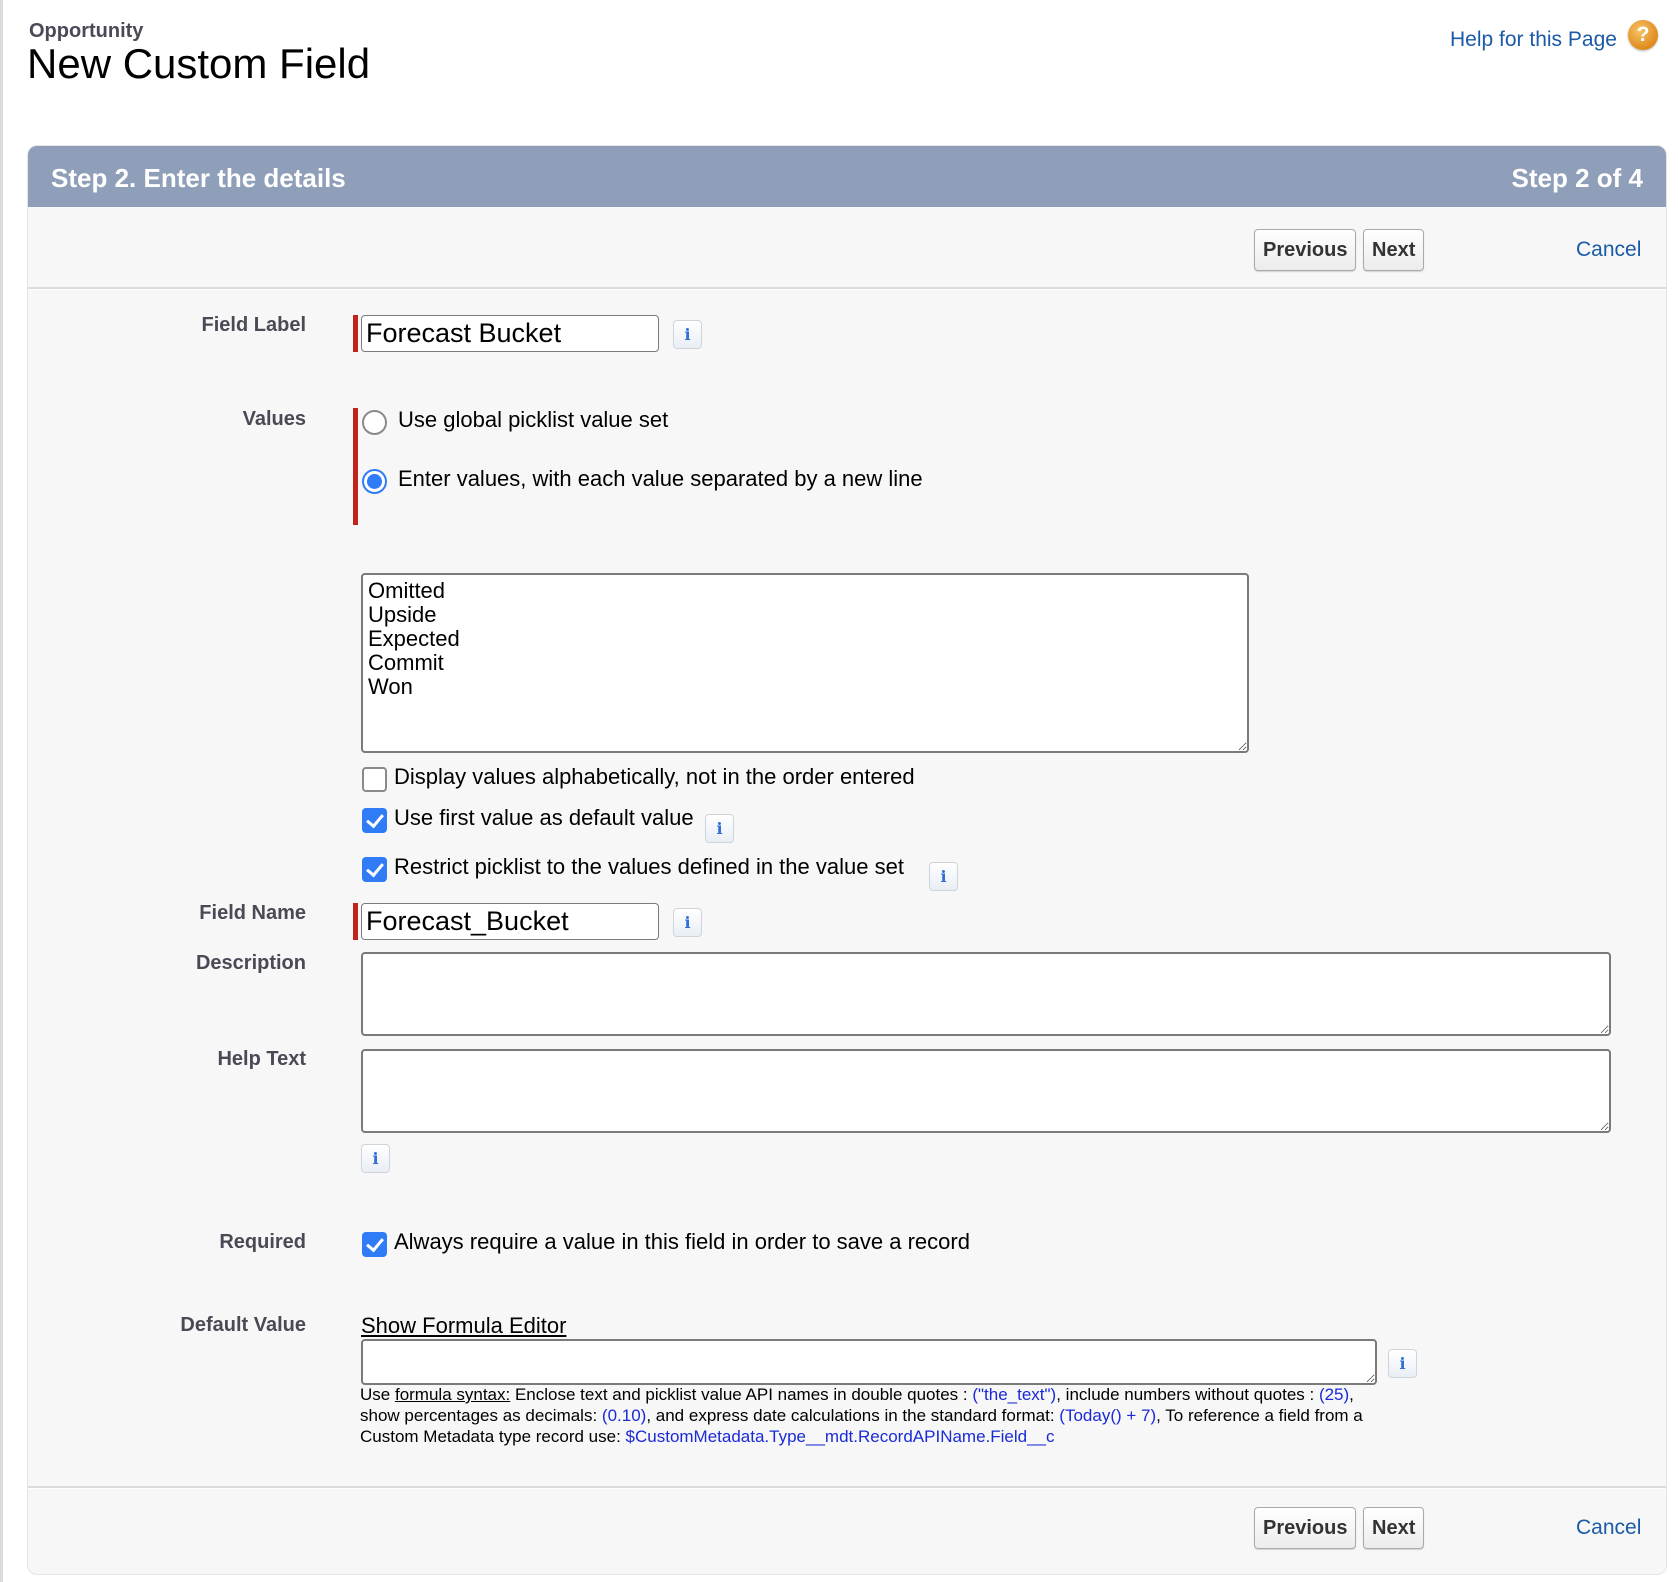 This screenshot has width=1678, height=1582. What do you see at coordinates (261, 1059) in the screenshot?
I see `help-text-label: Help Text` at bounding box center [261, 1059].